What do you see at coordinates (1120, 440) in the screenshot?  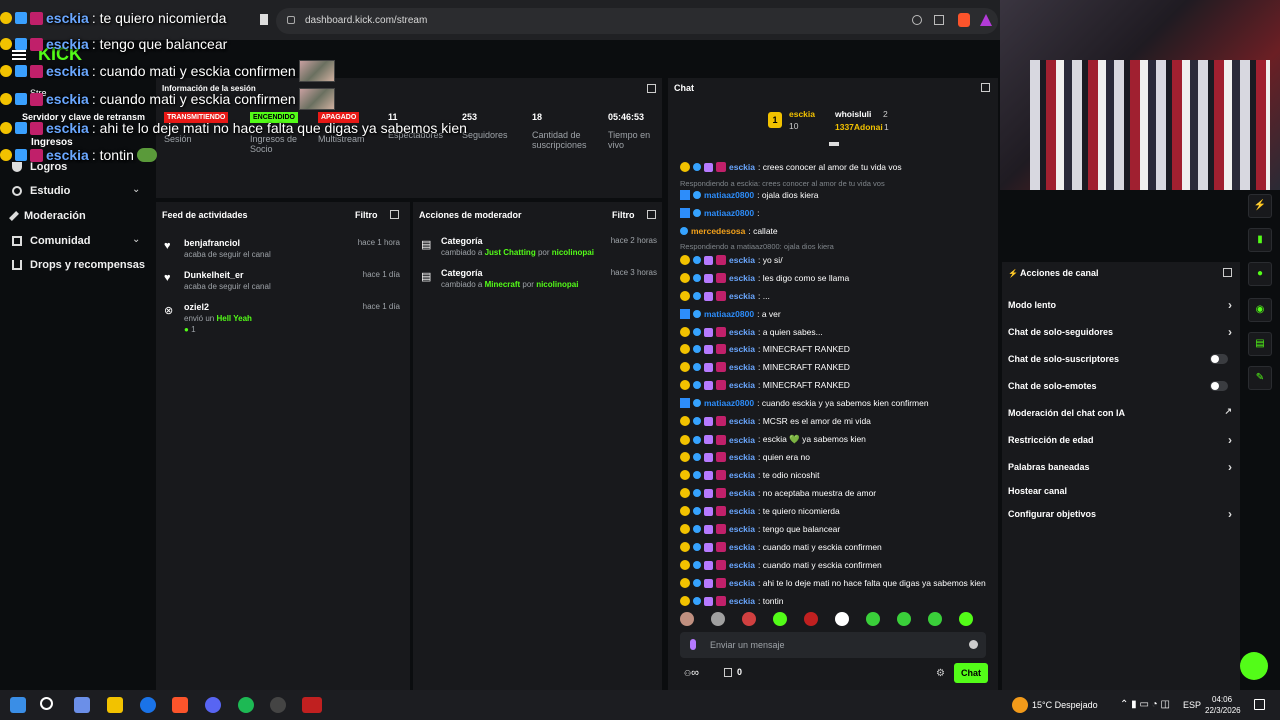 I see `action-age-restriction: Restricción de edad ›` at bounding box center [1120, 440].